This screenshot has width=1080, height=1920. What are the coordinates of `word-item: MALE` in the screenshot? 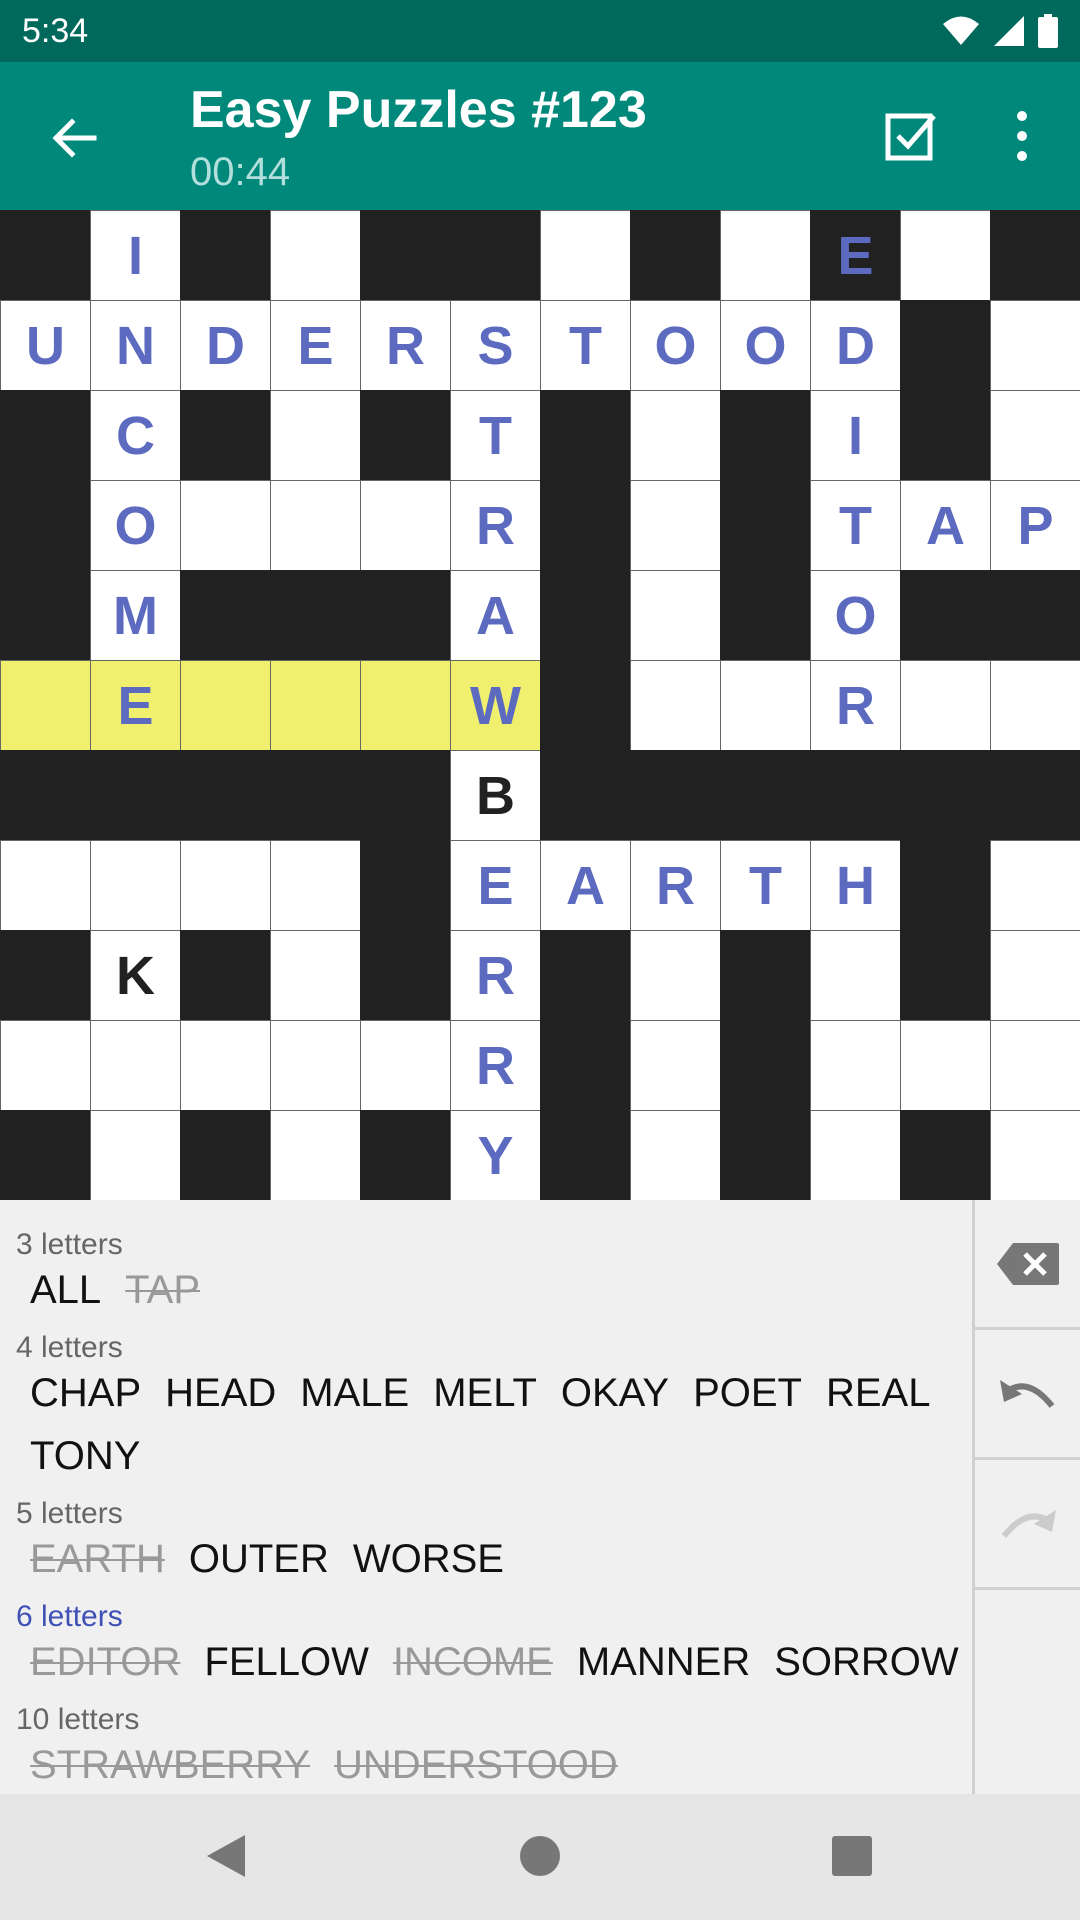 It's located at (354, 1393).